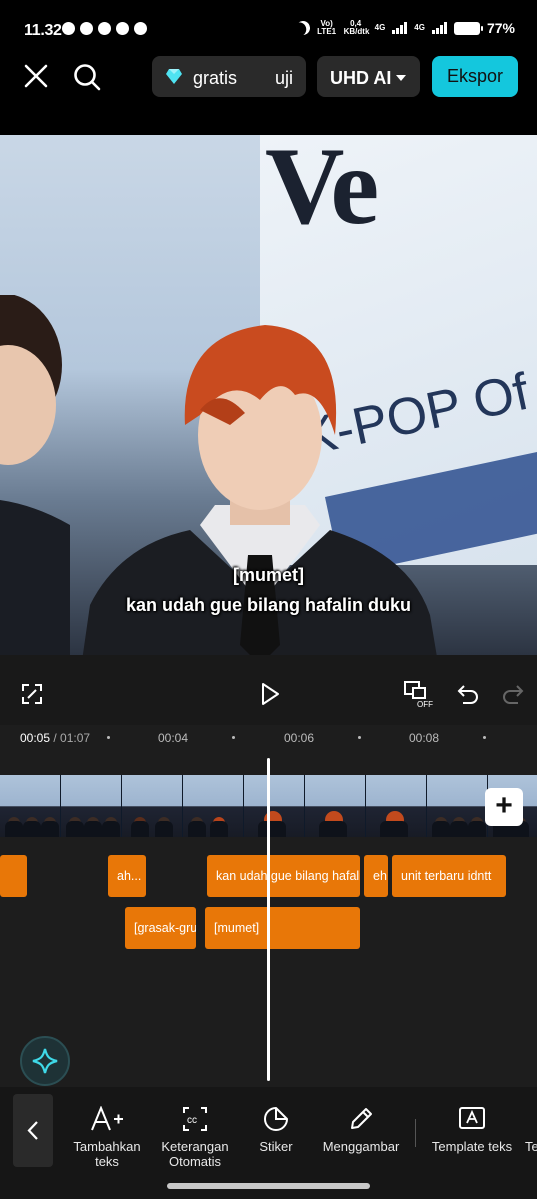  I want to click on text-template-label: Template teks, so click(472, 1146).